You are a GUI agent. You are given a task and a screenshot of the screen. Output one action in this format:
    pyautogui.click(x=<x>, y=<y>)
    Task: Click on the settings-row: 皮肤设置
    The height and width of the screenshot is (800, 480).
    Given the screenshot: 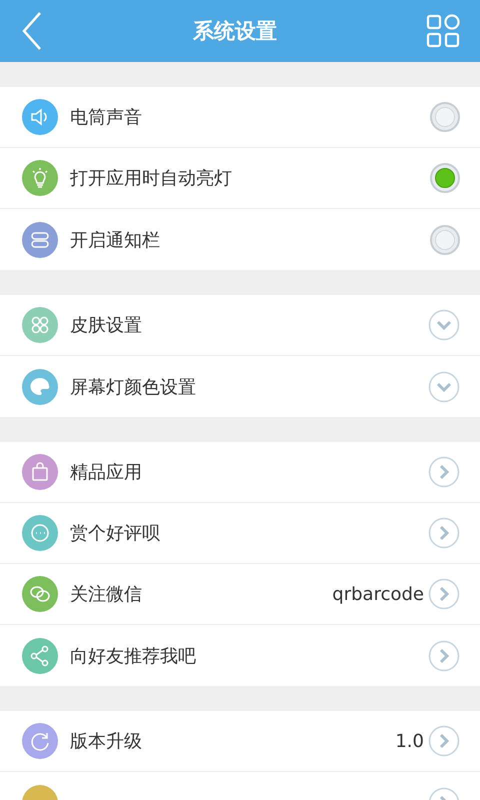 What is the action you would take?
    pyautogui.click(x=240, y=325)
    